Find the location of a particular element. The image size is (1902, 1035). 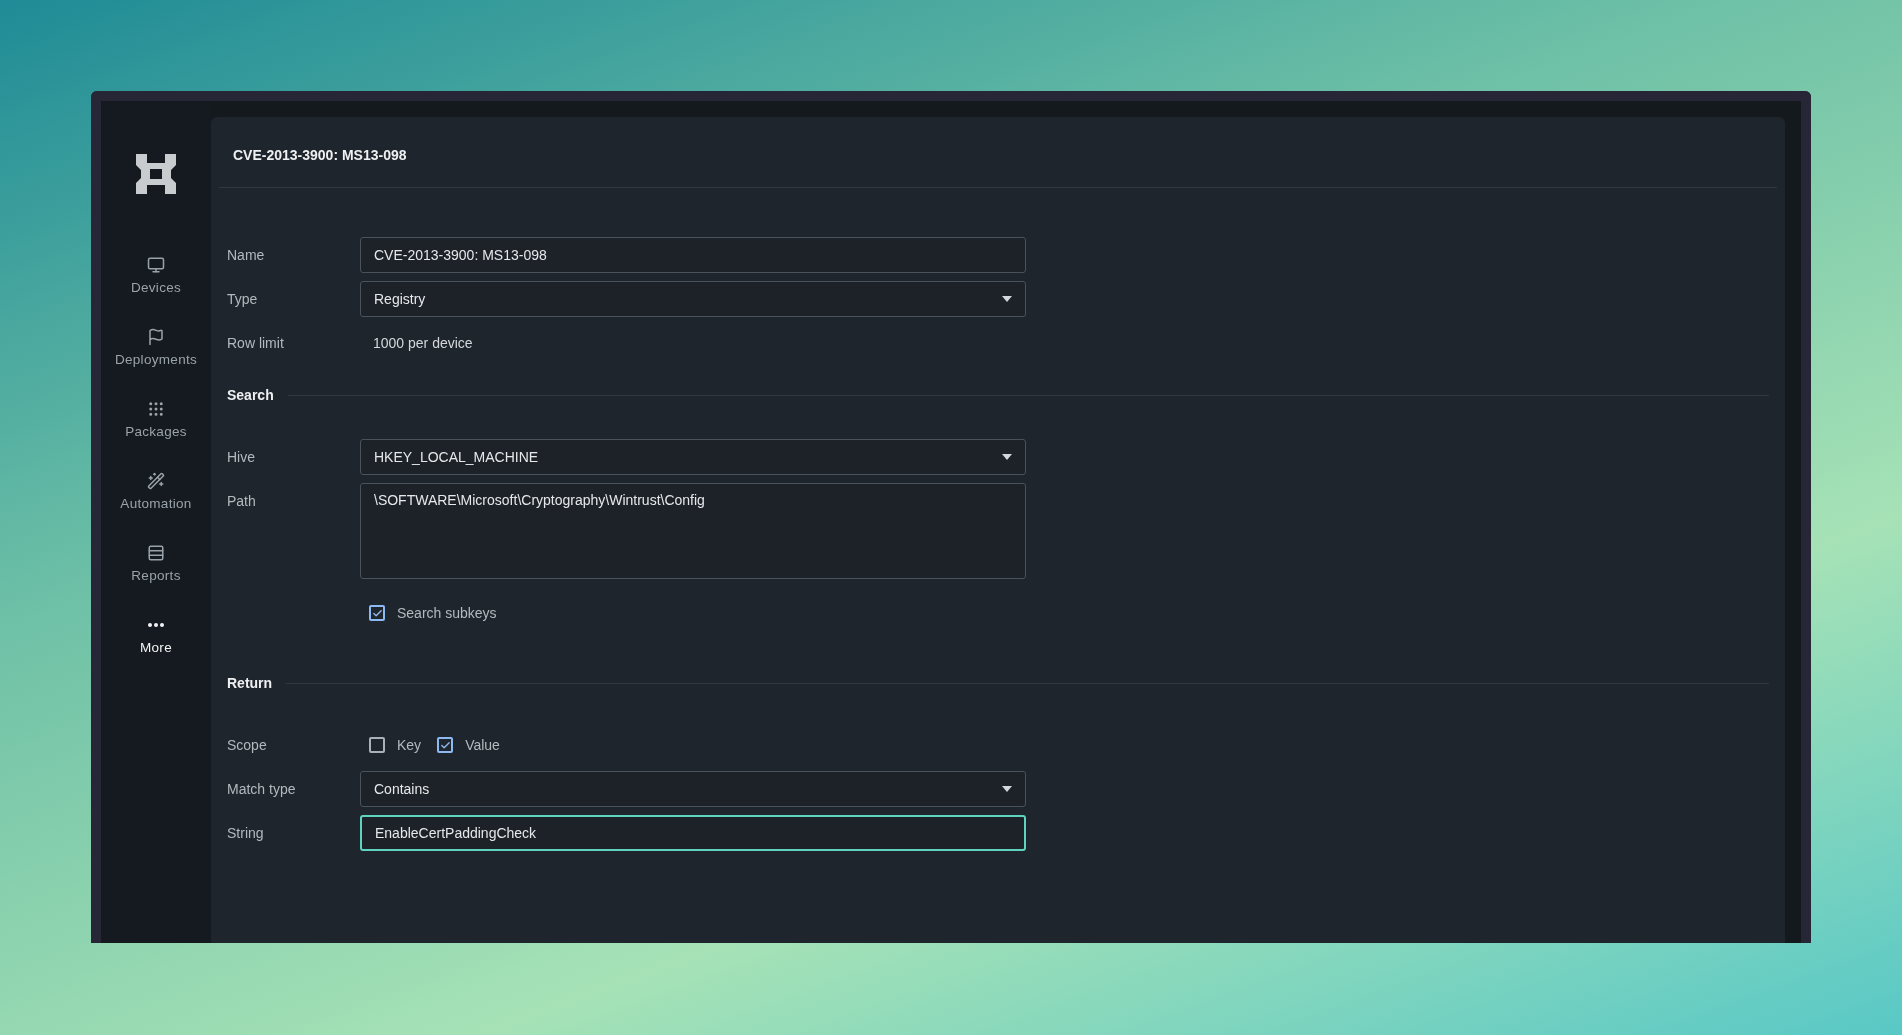

field-label: String is located at coordinates (246, 833).